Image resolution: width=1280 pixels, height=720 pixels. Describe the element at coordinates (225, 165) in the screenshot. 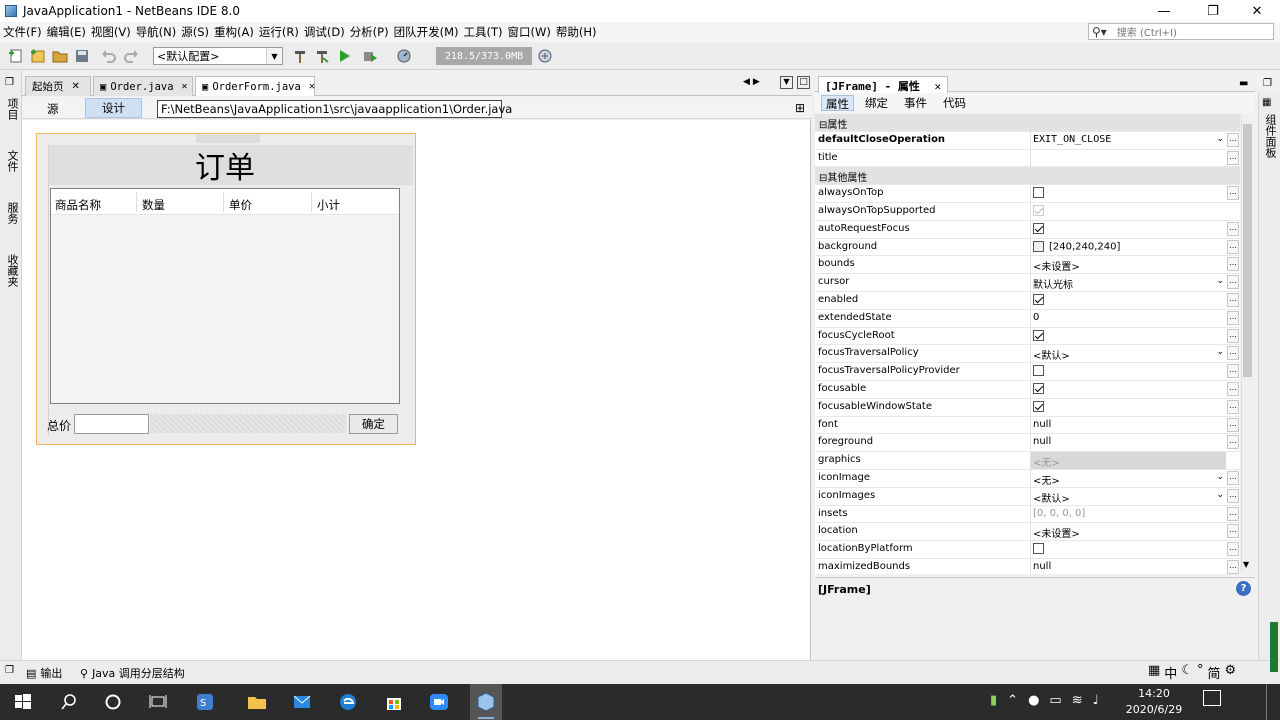

I see `form-title-label: 订单` at that location.